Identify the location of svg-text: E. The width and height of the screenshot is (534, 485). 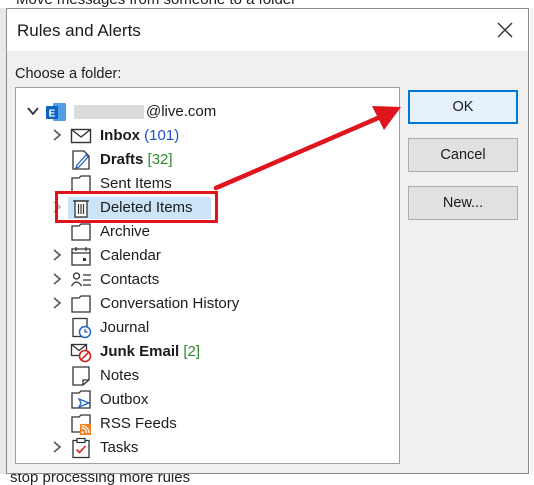
(52, 114).